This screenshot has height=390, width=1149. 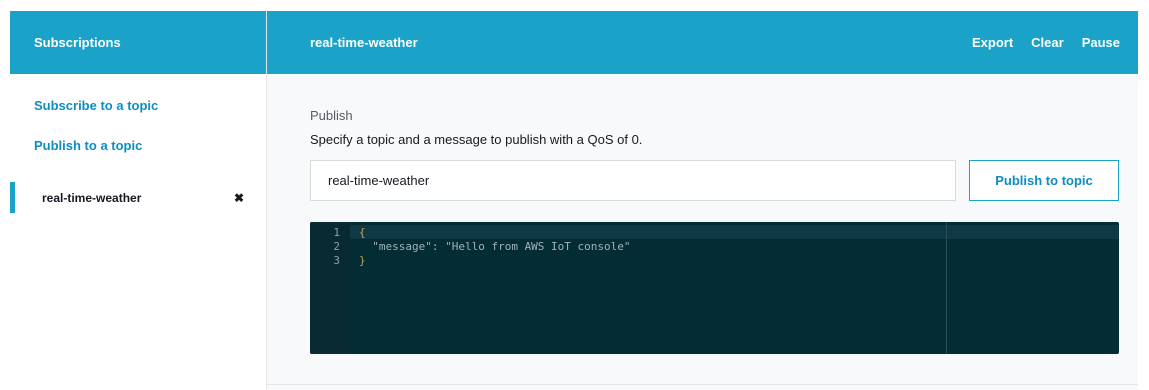 I want to click on code-text: }, so click(x=362, y=260).